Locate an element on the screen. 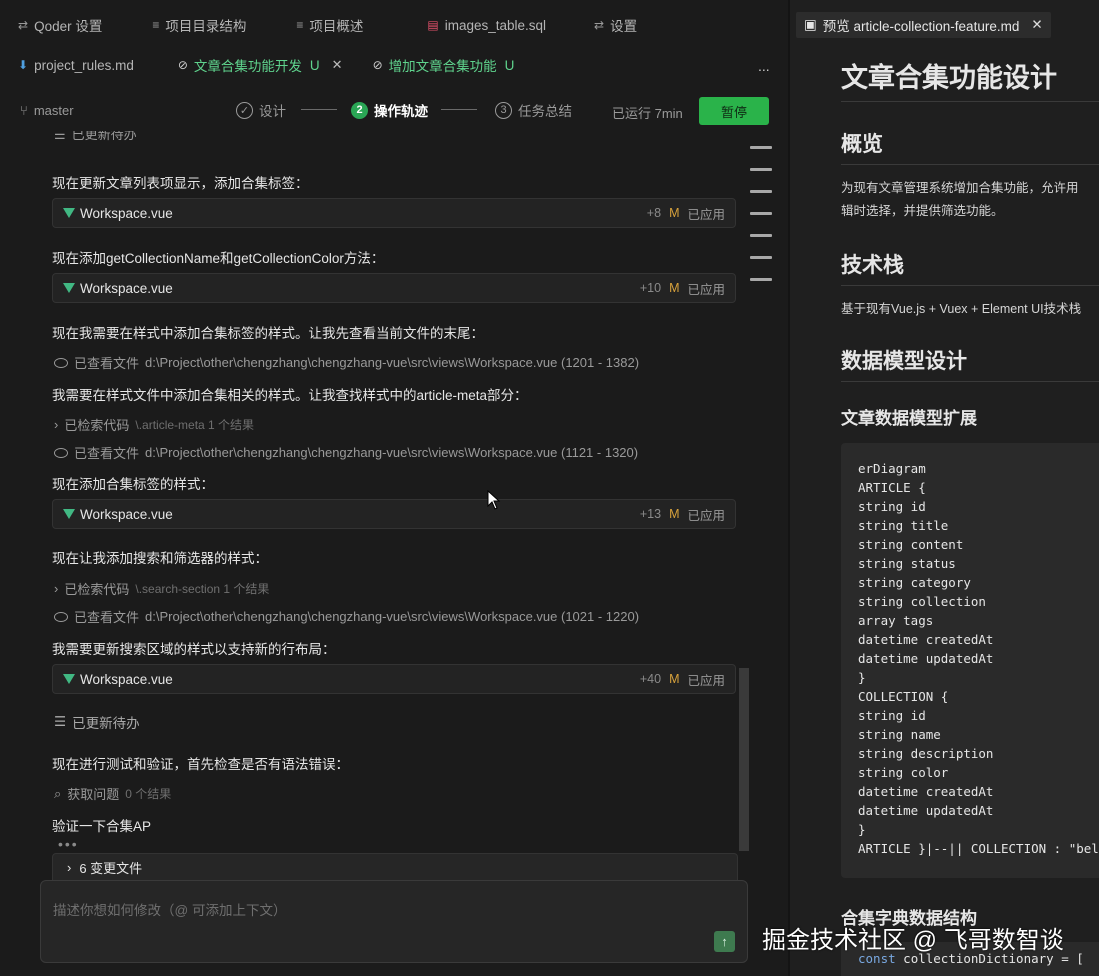 The height and width of the screenshot is (976, 1099). step-design: ✓ 设计 is located at coordinates (261, 110).